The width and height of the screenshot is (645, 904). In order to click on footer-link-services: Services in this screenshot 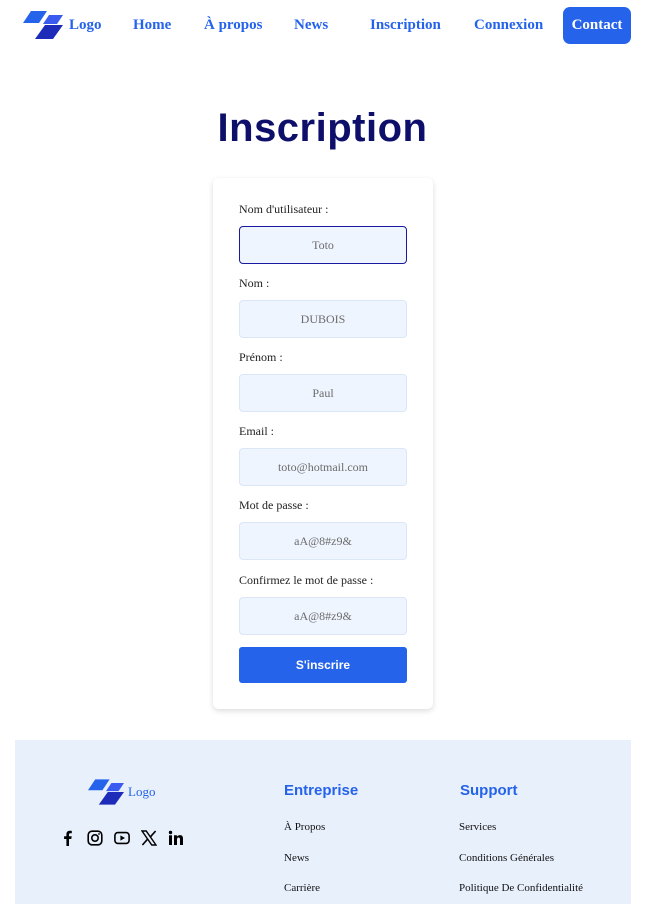, I will do `click(477, 827)`.